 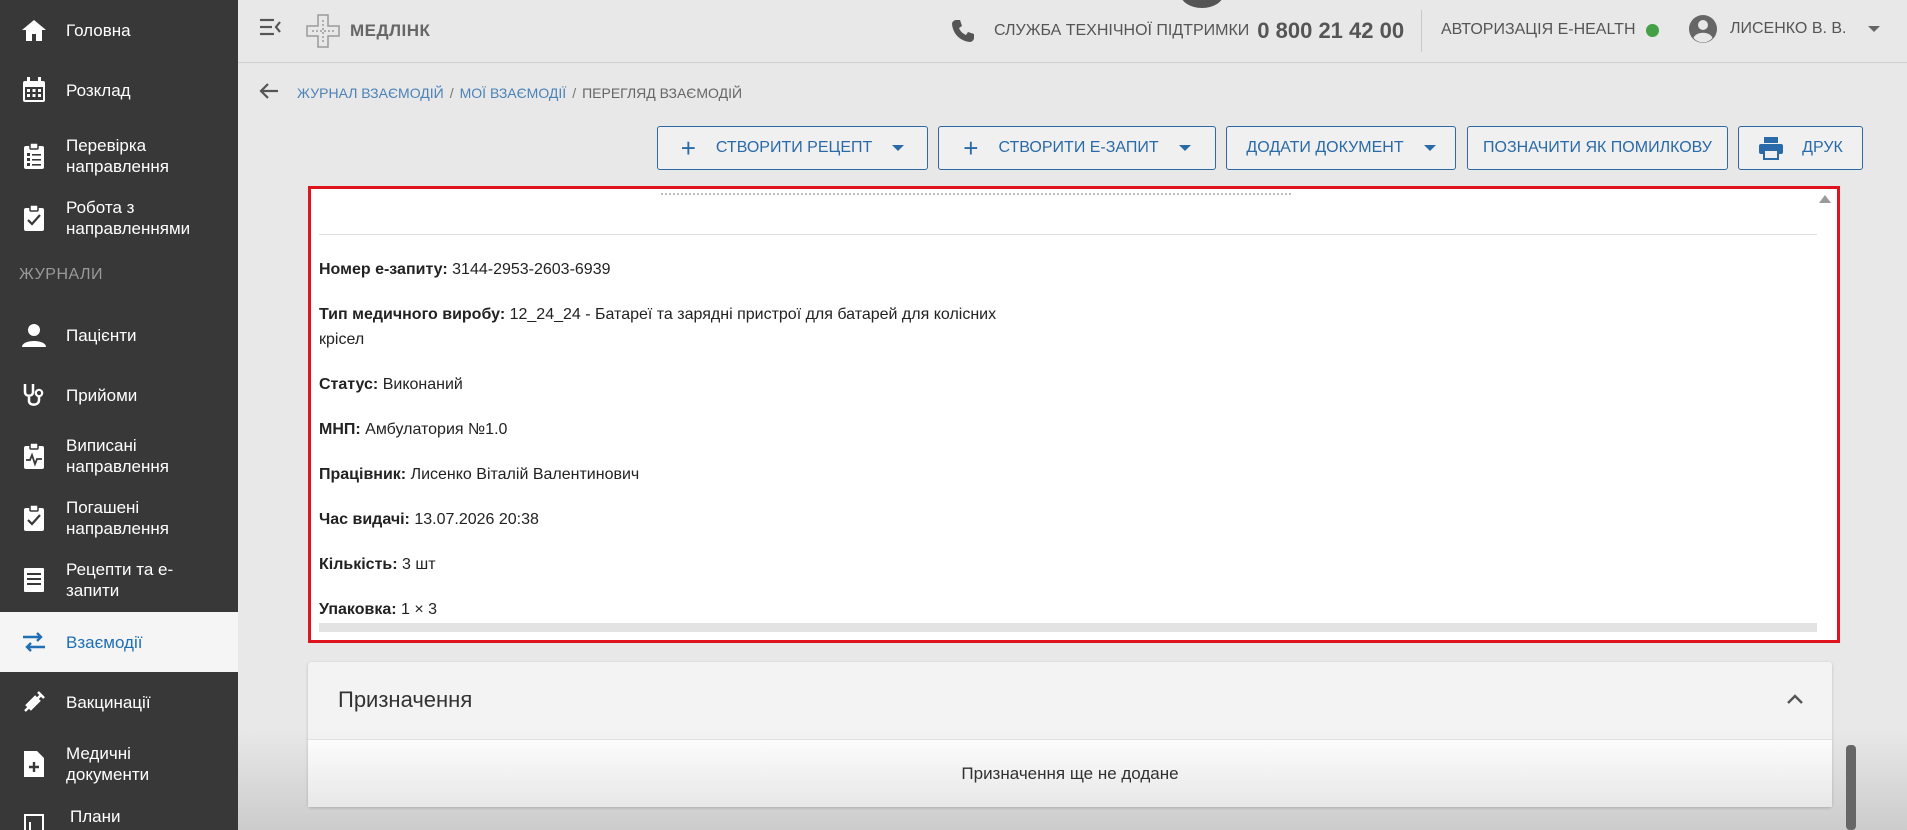 What do you see at coordinates (1851, 787) in the screenshot?
I see `page-scrollbar-thumb` at bounding box center [1851, 787].